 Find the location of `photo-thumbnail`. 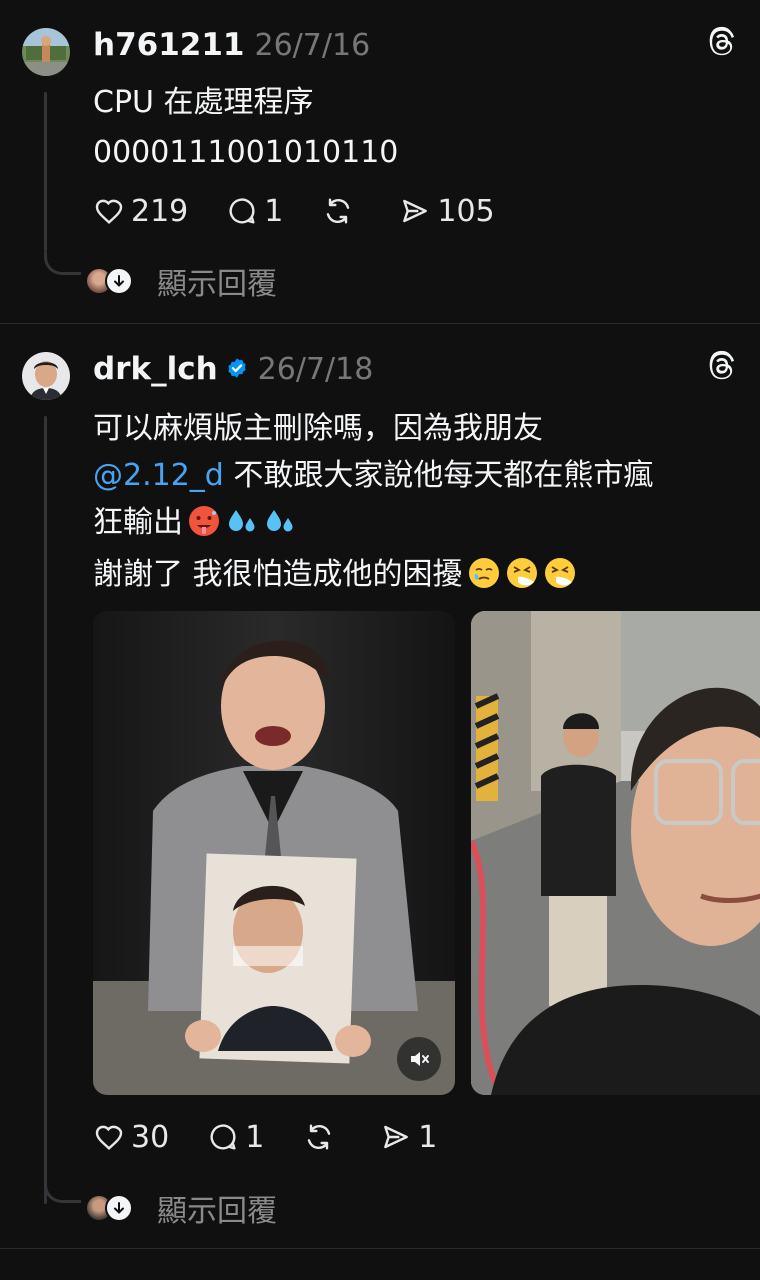

photo-thumbnail is located at coordinates (615, 853).